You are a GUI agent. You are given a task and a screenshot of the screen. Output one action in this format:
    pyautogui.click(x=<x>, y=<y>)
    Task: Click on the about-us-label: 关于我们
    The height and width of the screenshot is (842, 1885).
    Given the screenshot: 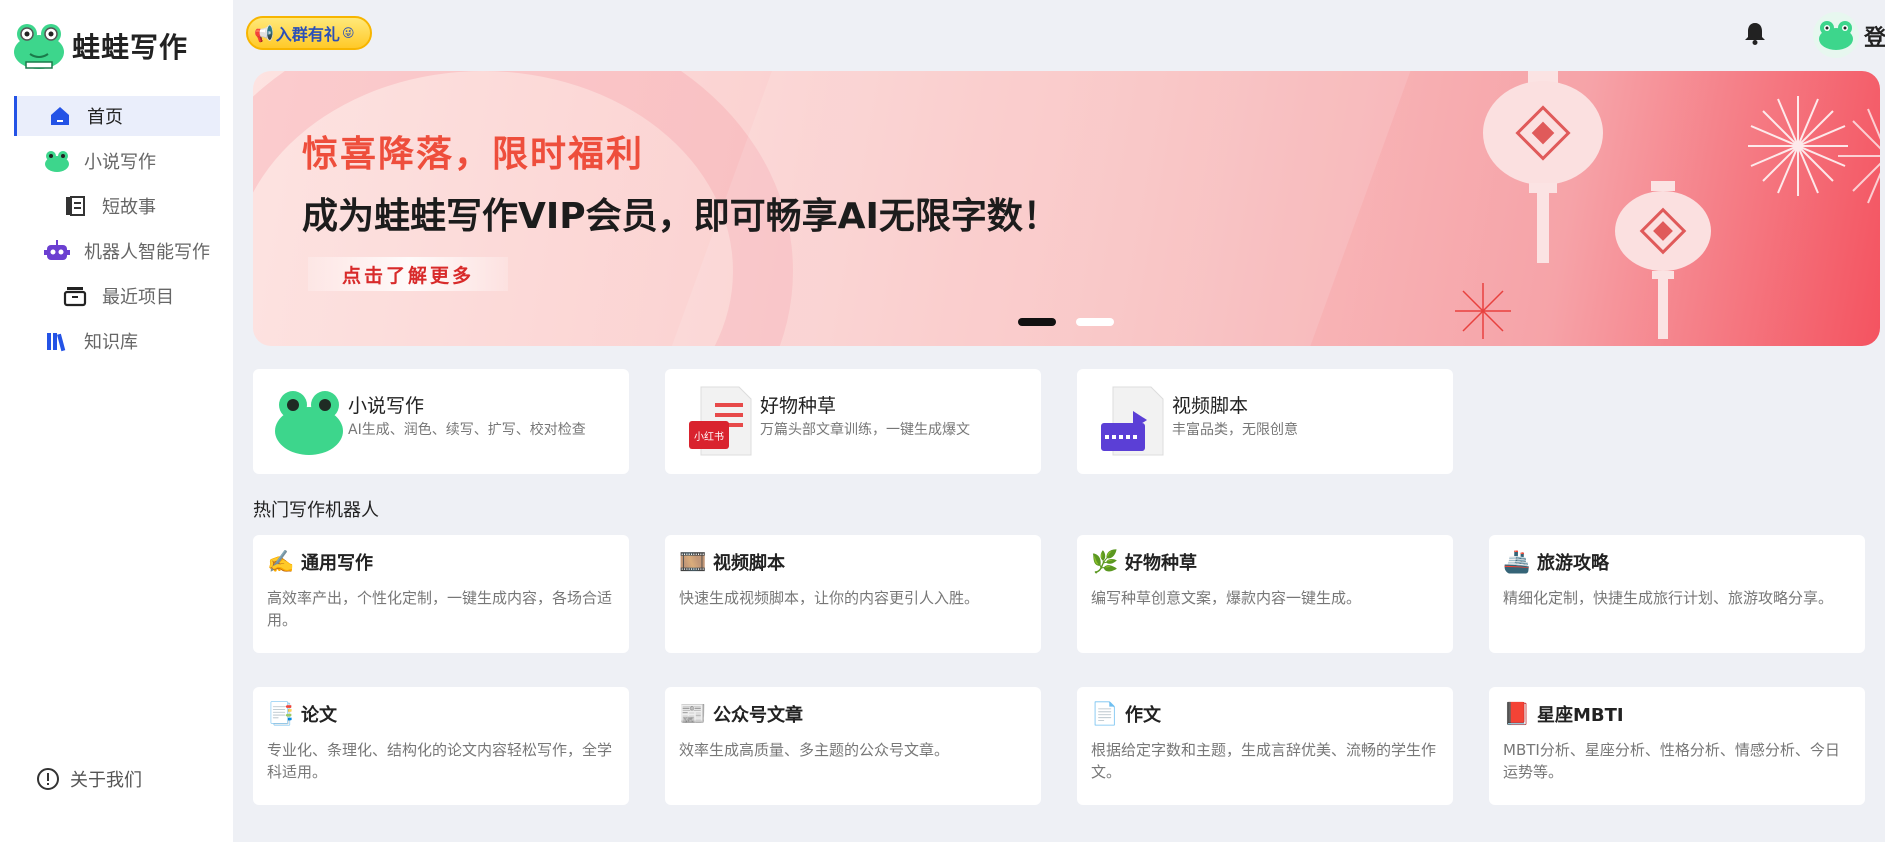 What is the action you would take?
    pyautogui.click(x=106, y=780)
    